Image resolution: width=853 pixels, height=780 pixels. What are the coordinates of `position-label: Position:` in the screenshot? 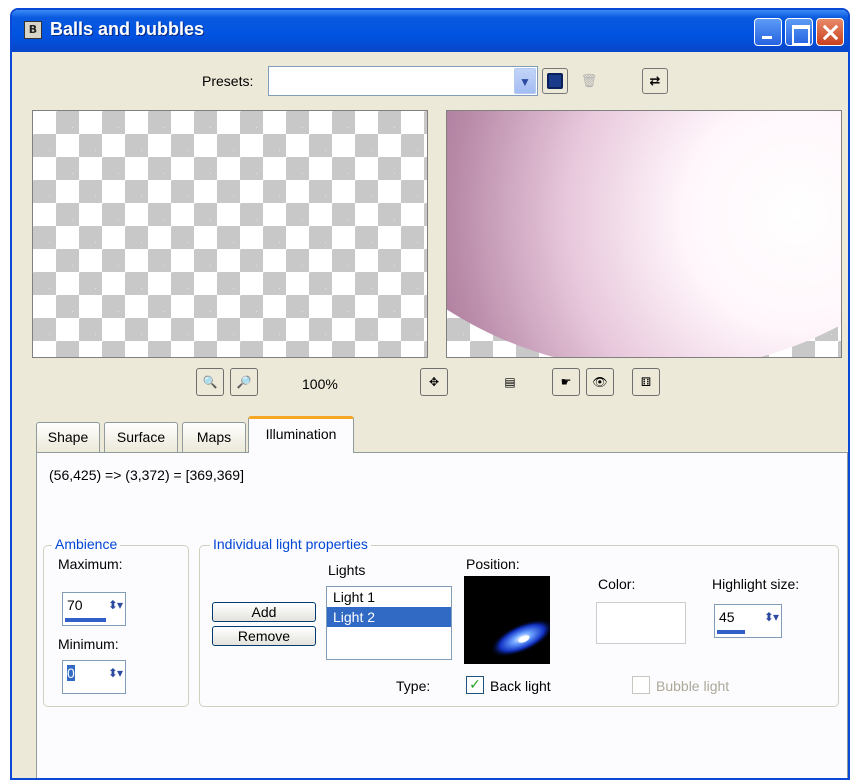 It's located at (493, 564).